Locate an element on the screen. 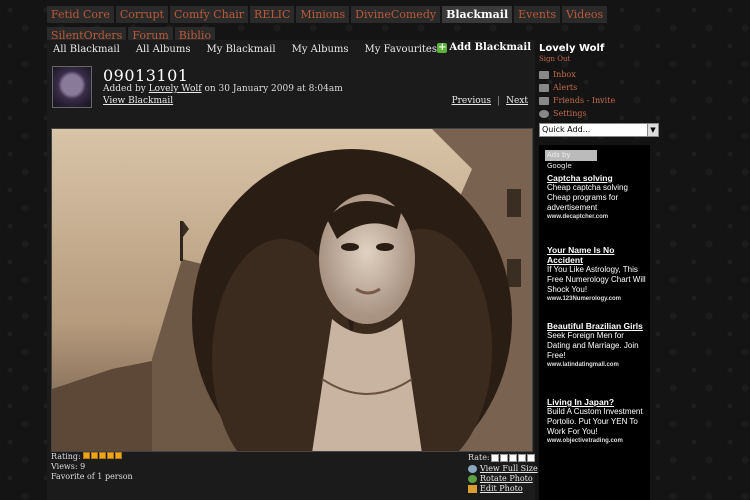 The height and width of the screenshot is (500, 750). eye-icon is located at coordinates (472, 469).